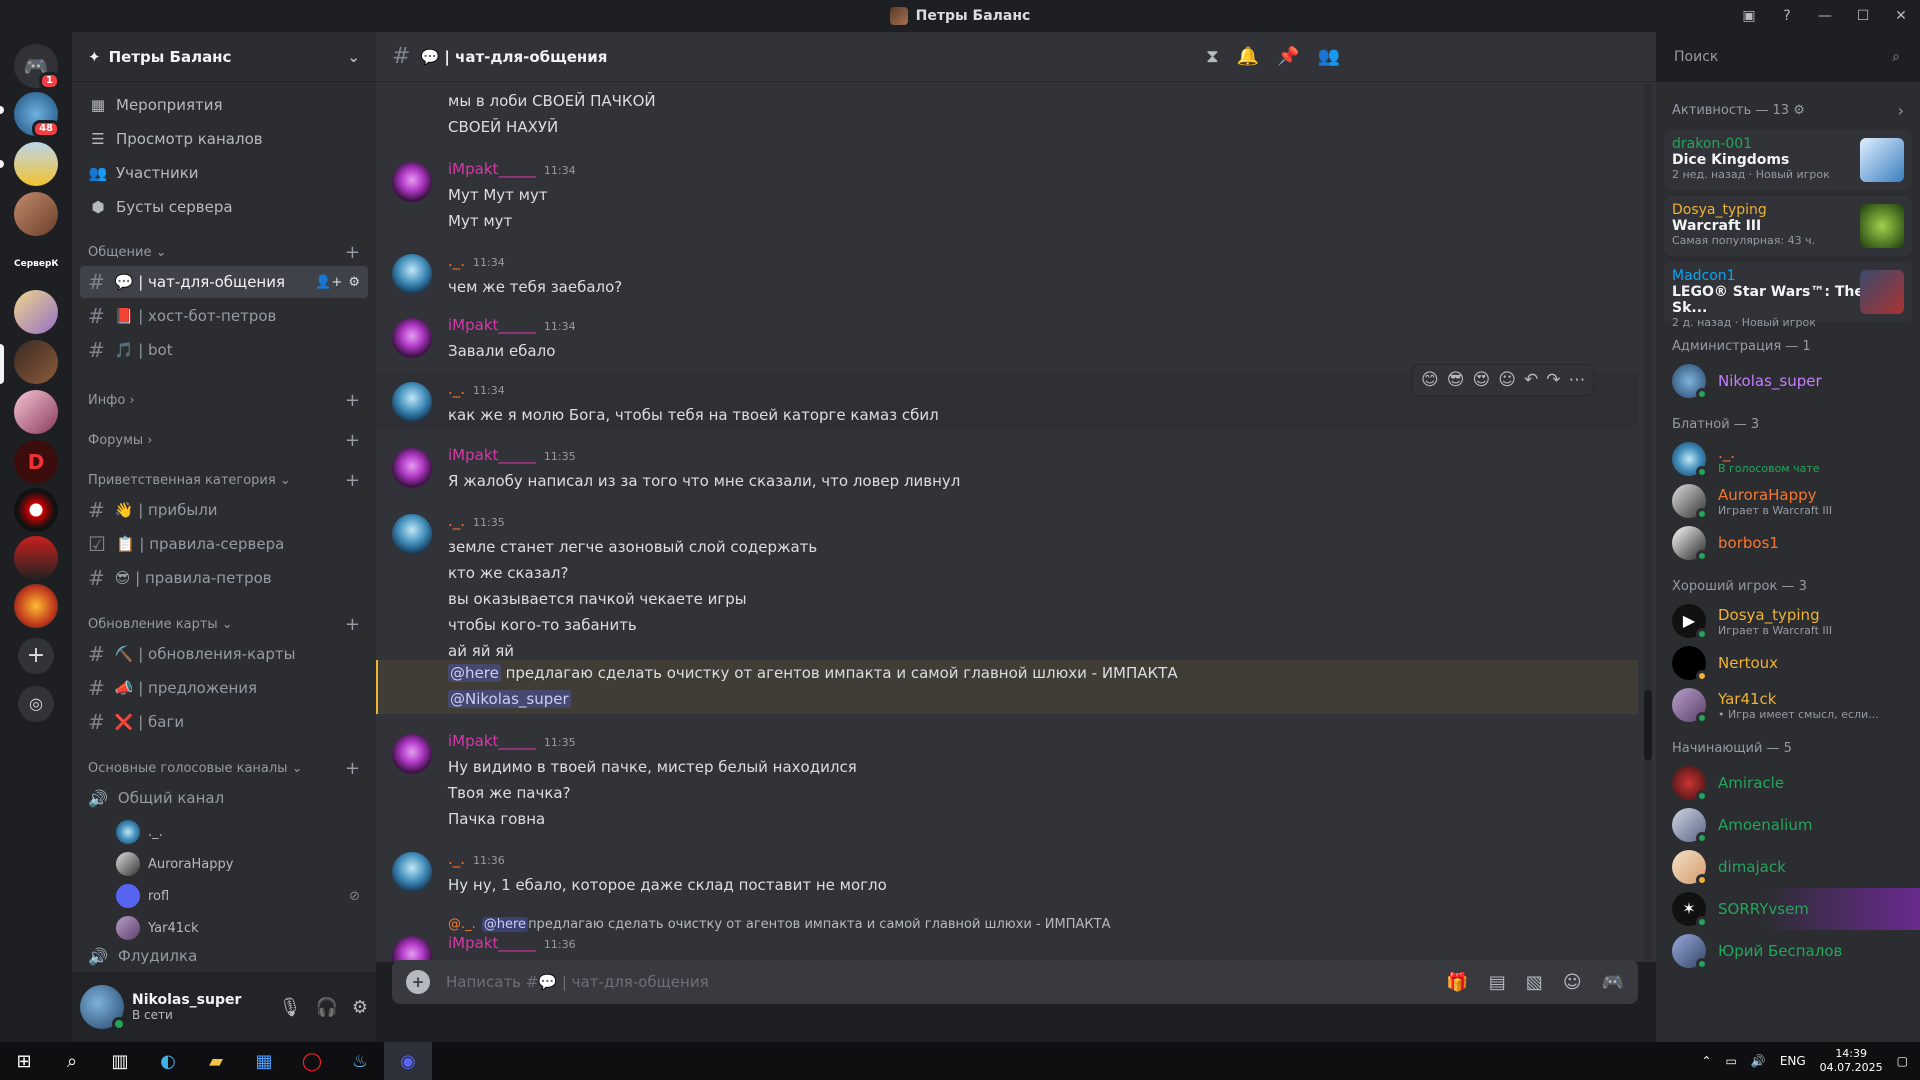 This screenshot has width=1920, height=1080. I want to click on voice-channel-flood: 🔊 Флудилка, so click(224, 956).